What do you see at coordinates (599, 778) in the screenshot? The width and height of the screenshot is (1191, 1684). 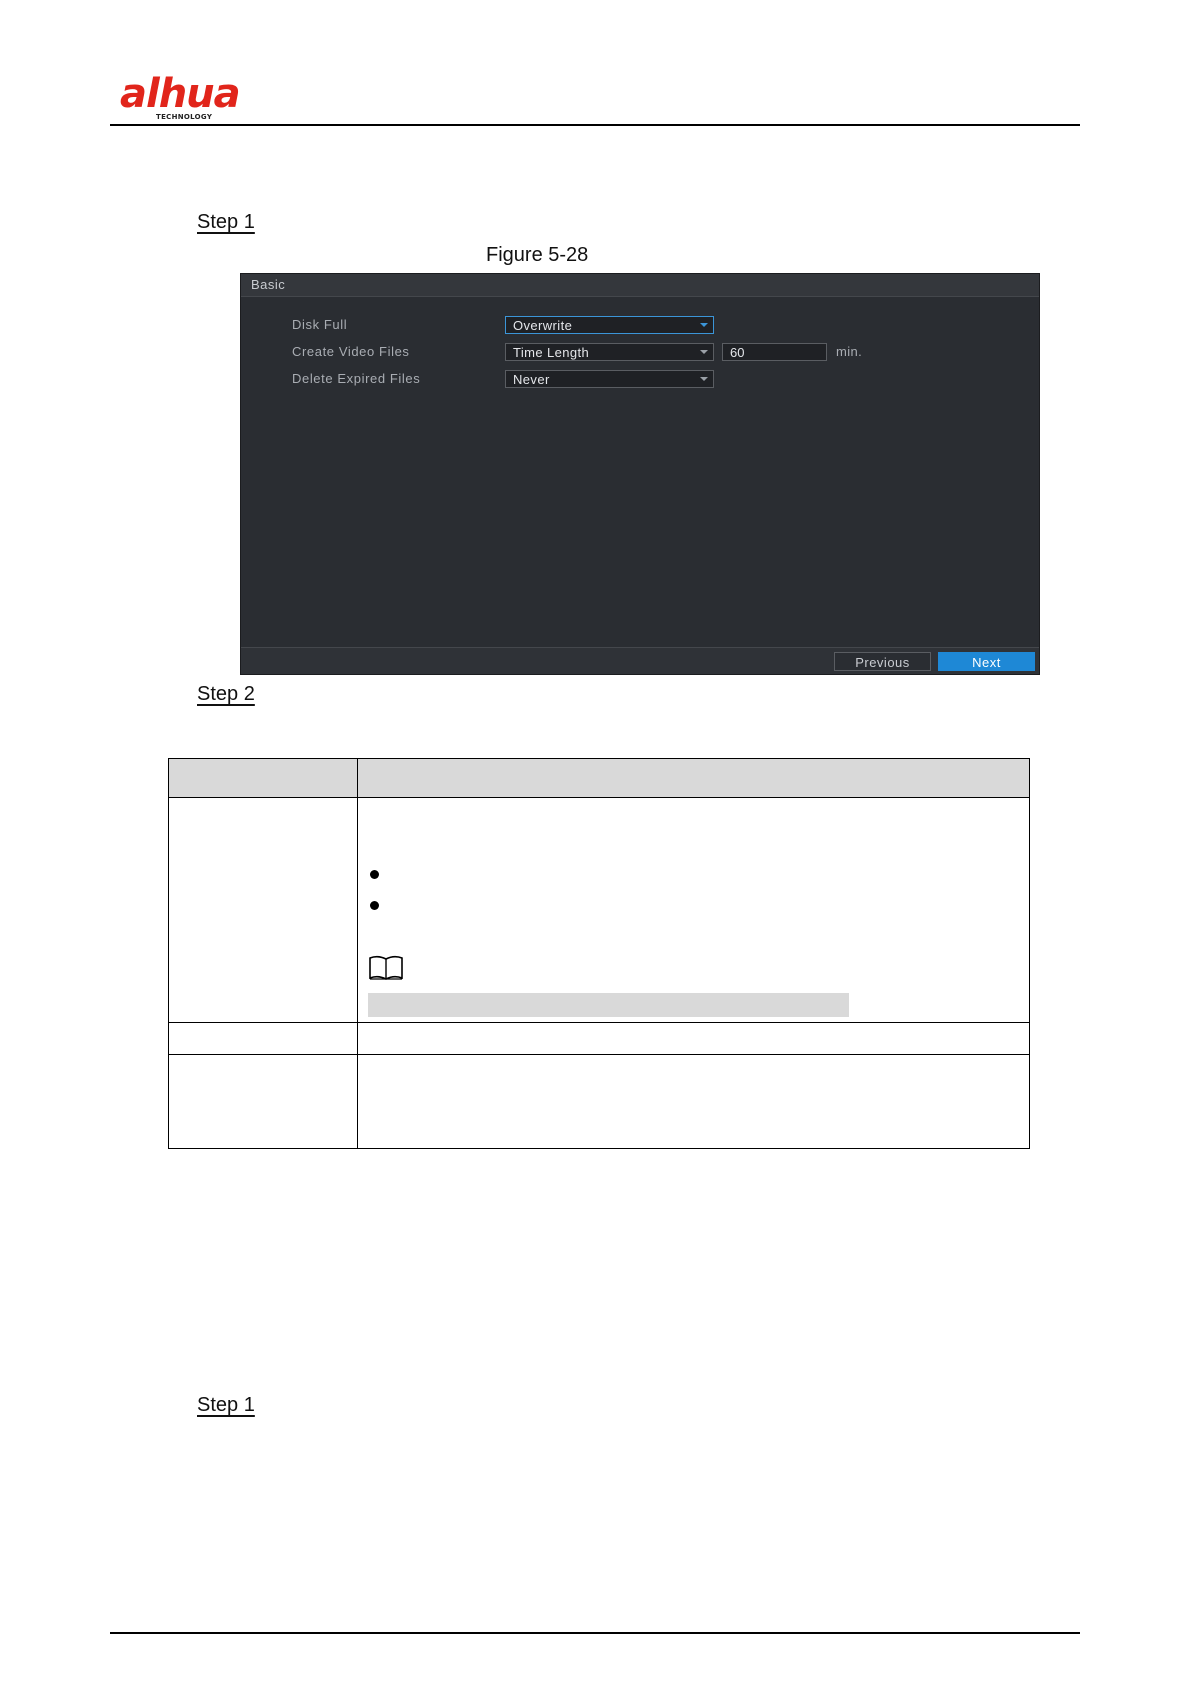 I see `table-header` at bounding box center [599, 778].